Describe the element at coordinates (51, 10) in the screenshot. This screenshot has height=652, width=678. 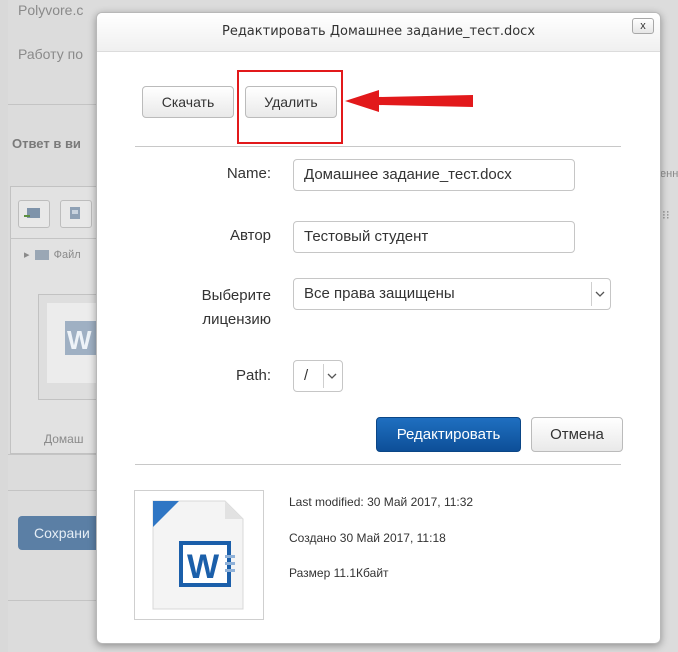
I see `bg-top-link: Polyvore.c` at that location.